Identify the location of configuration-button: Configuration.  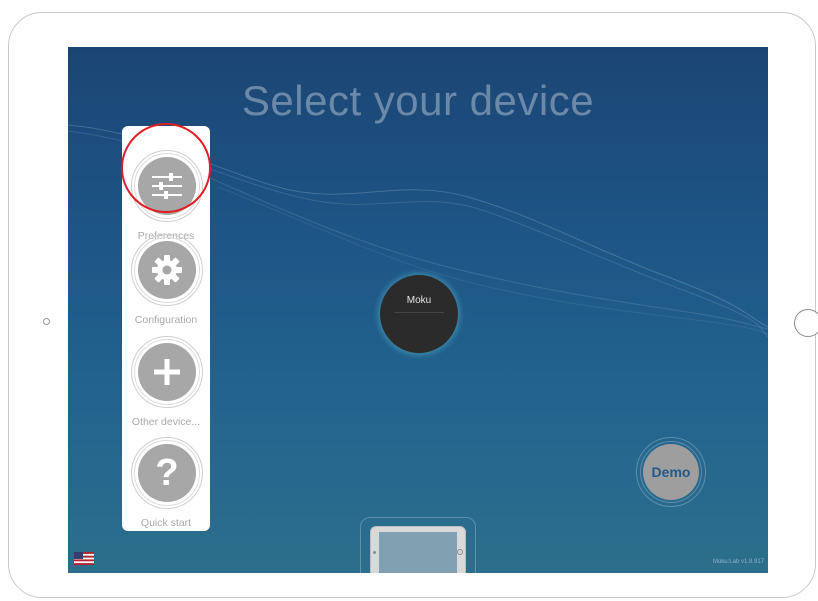
(166, 284).